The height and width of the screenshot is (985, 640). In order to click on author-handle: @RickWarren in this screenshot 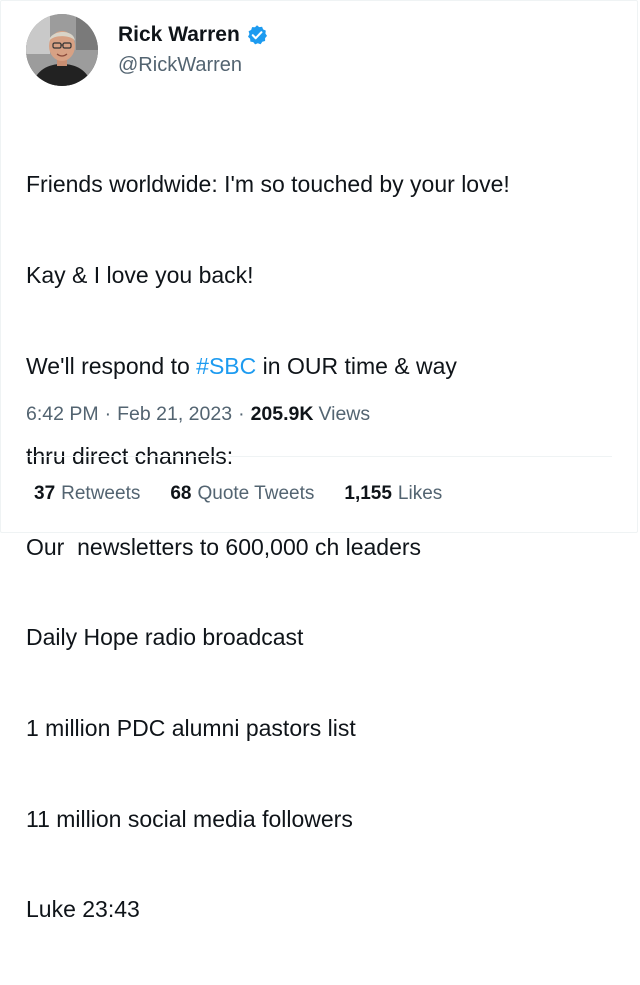, I will do `click(193, 65)`.